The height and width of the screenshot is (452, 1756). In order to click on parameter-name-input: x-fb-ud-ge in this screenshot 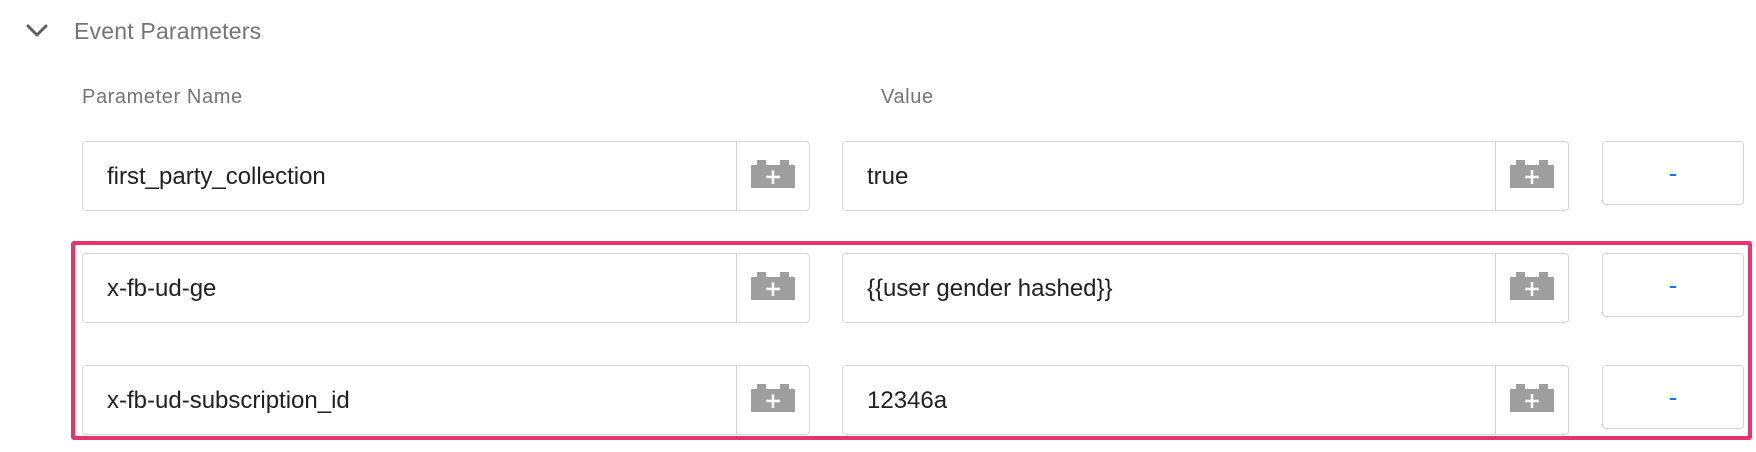, I will do `click(409, 288)`.